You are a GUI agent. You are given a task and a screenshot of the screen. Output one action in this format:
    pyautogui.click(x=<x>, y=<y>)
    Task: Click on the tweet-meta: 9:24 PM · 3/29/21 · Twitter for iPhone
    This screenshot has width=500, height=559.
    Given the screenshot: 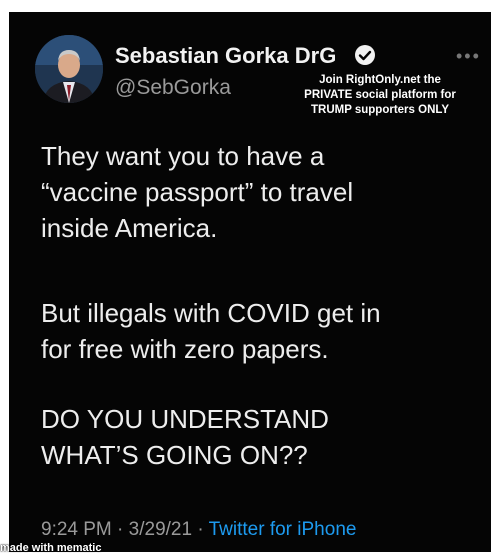 What is the action you would take?
    pyautogui.click(x=198, y=530)
    